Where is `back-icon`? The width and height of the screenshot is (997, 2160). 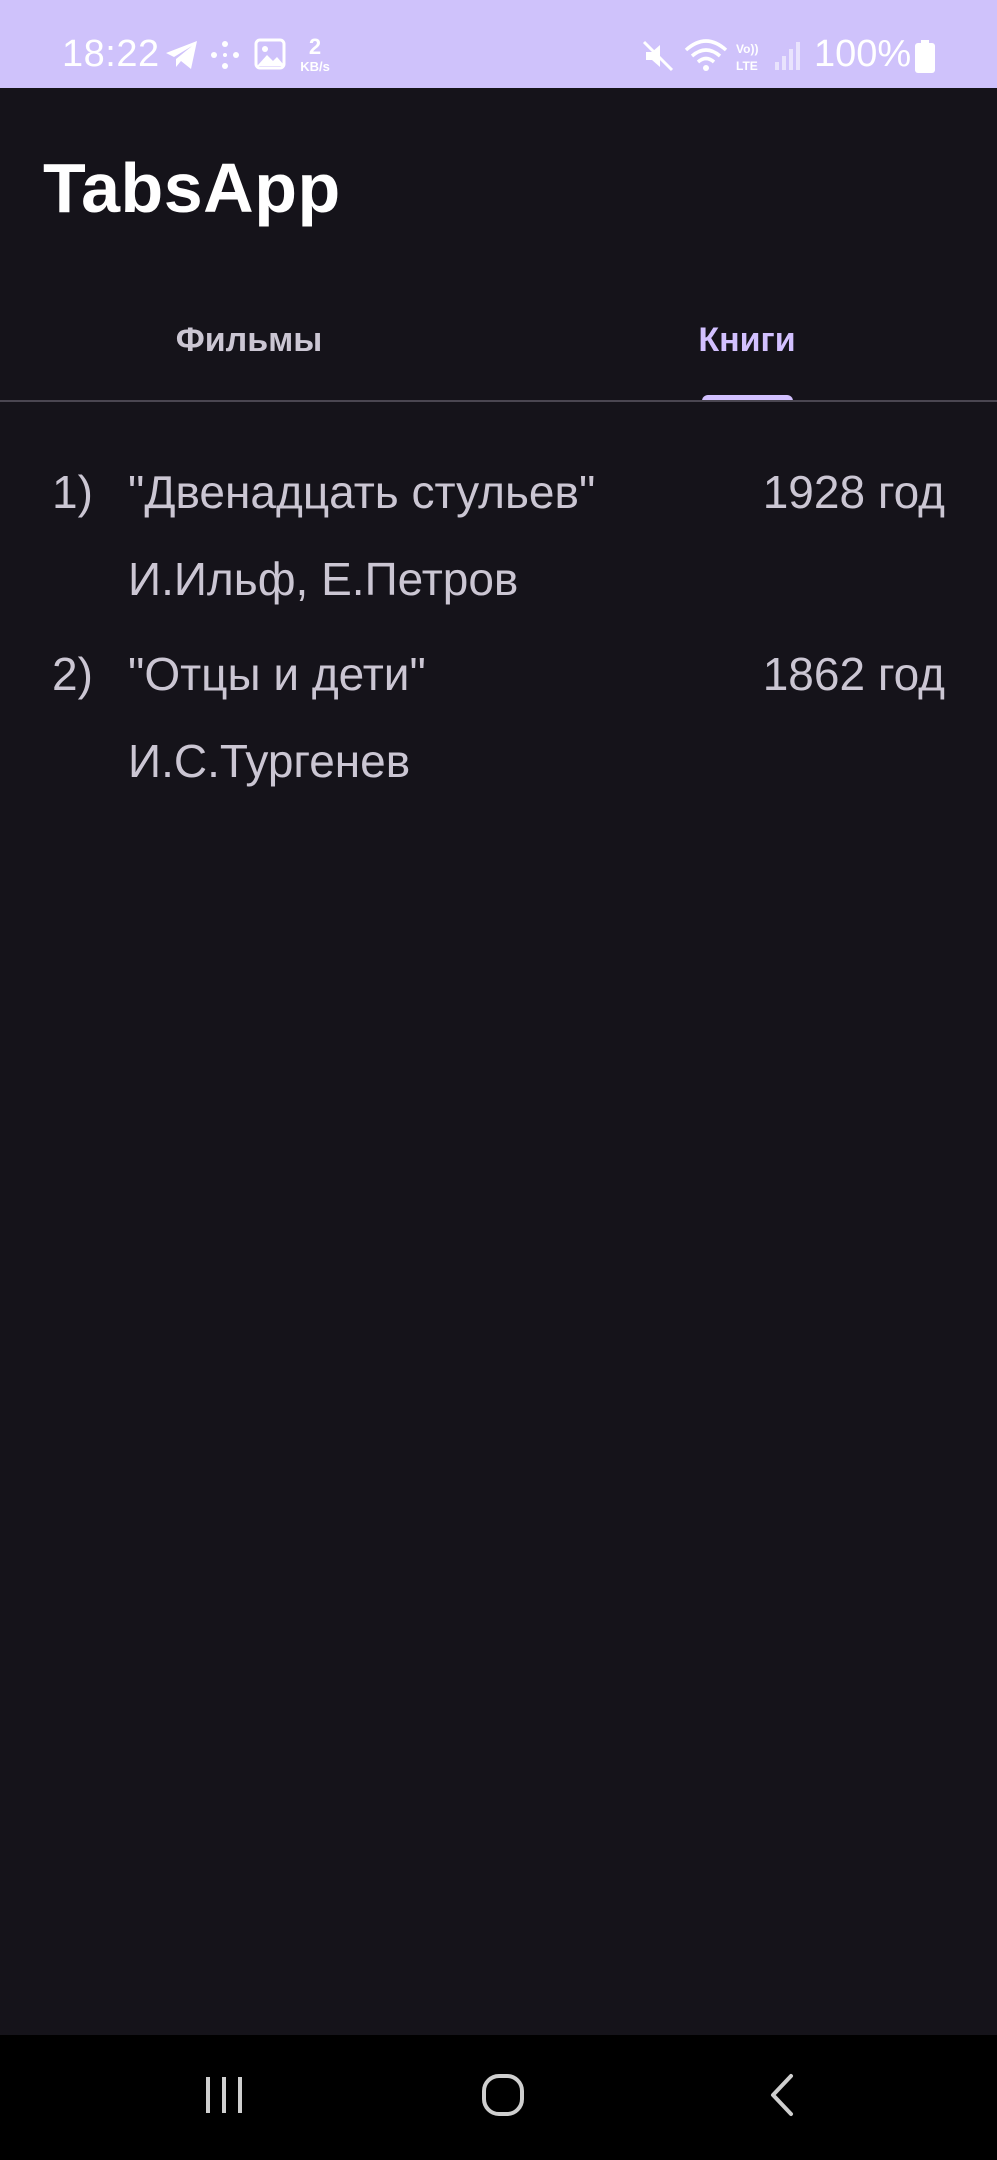
back-icon is located at coordinates (782, 2097).